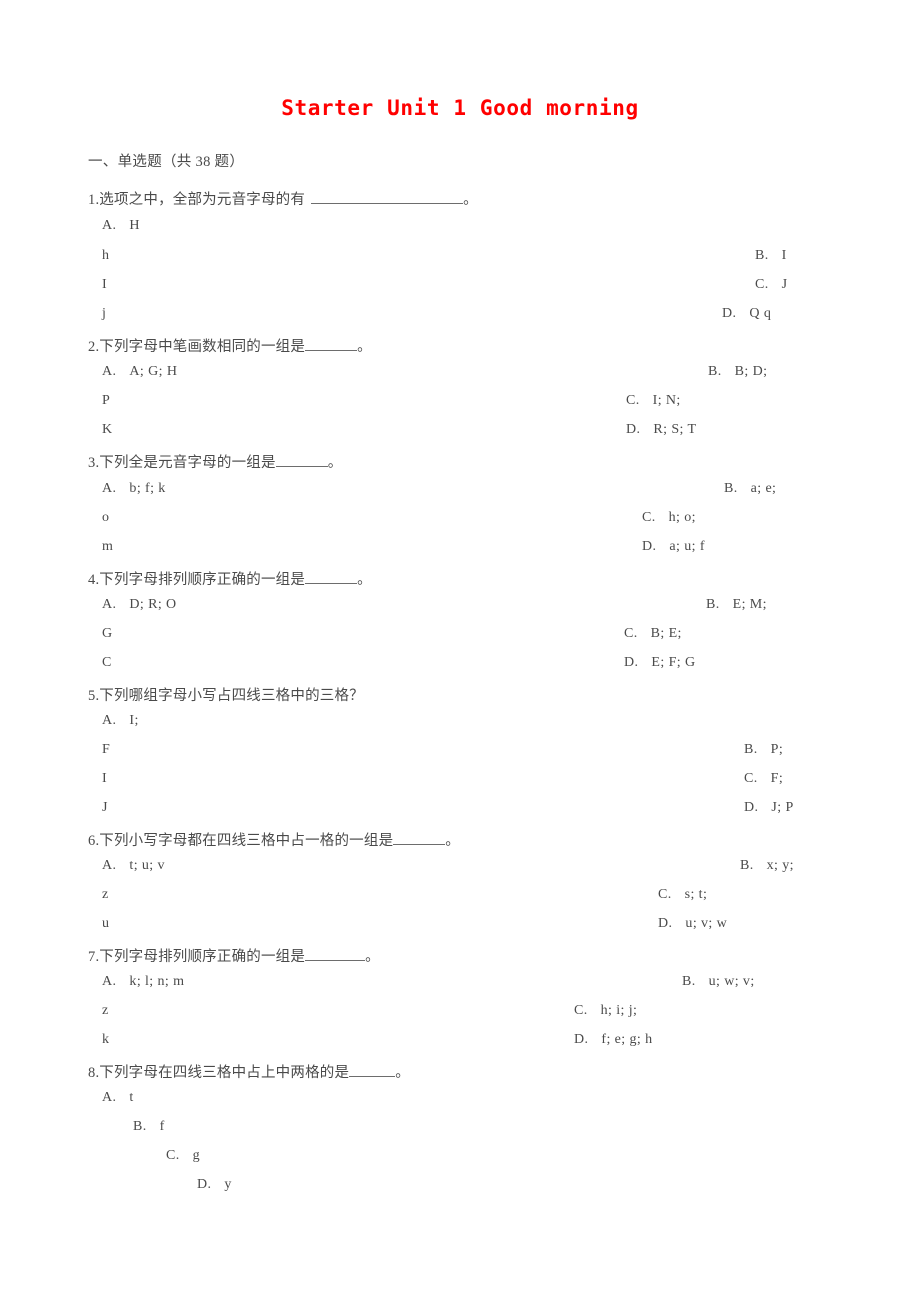  I want to click on option-2-D: D. R; S; T, so click(661, 430).